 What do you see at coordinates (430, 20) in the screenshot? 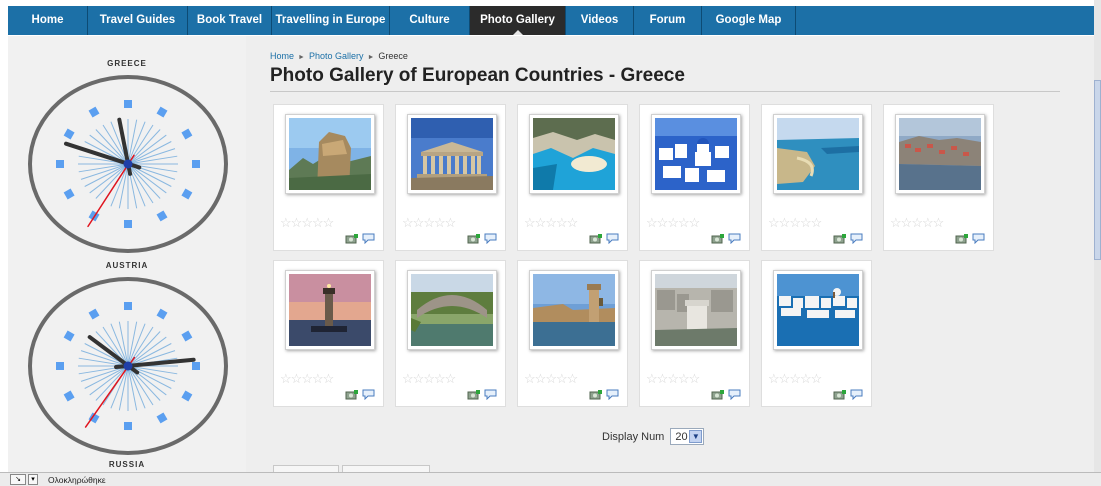
I see `nav-item-culture: Culture` at bounding box center [430, 20].